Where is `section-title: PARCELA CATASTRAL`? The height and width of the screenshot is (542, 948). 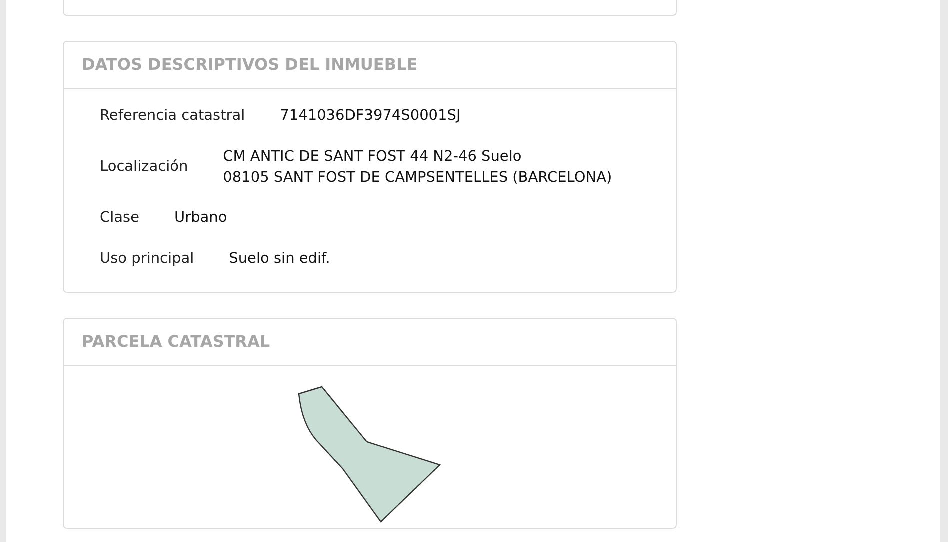
section-title: PARCELA CATASTRAL is located at coordinates (176, 342).